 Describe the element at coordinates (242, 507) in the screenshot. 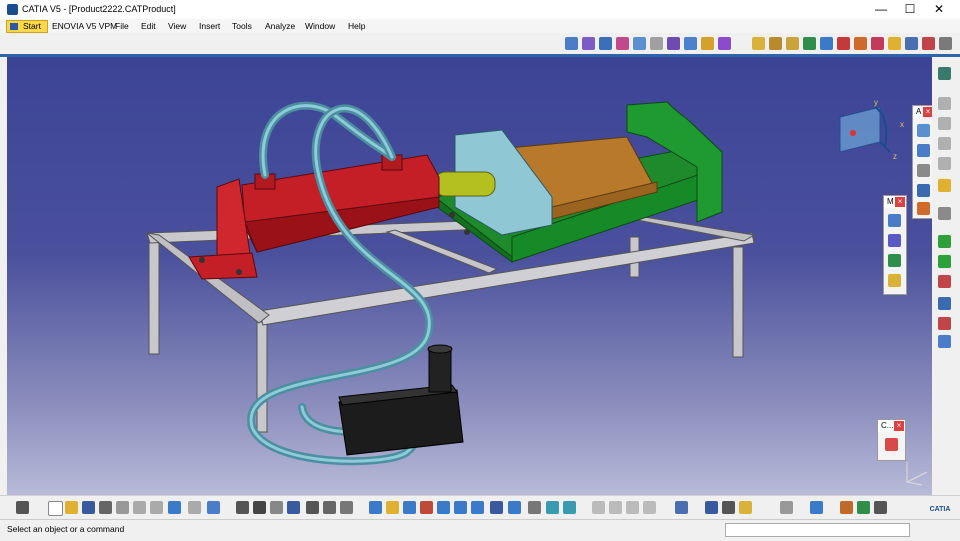

I see `formula-icon` at that location.